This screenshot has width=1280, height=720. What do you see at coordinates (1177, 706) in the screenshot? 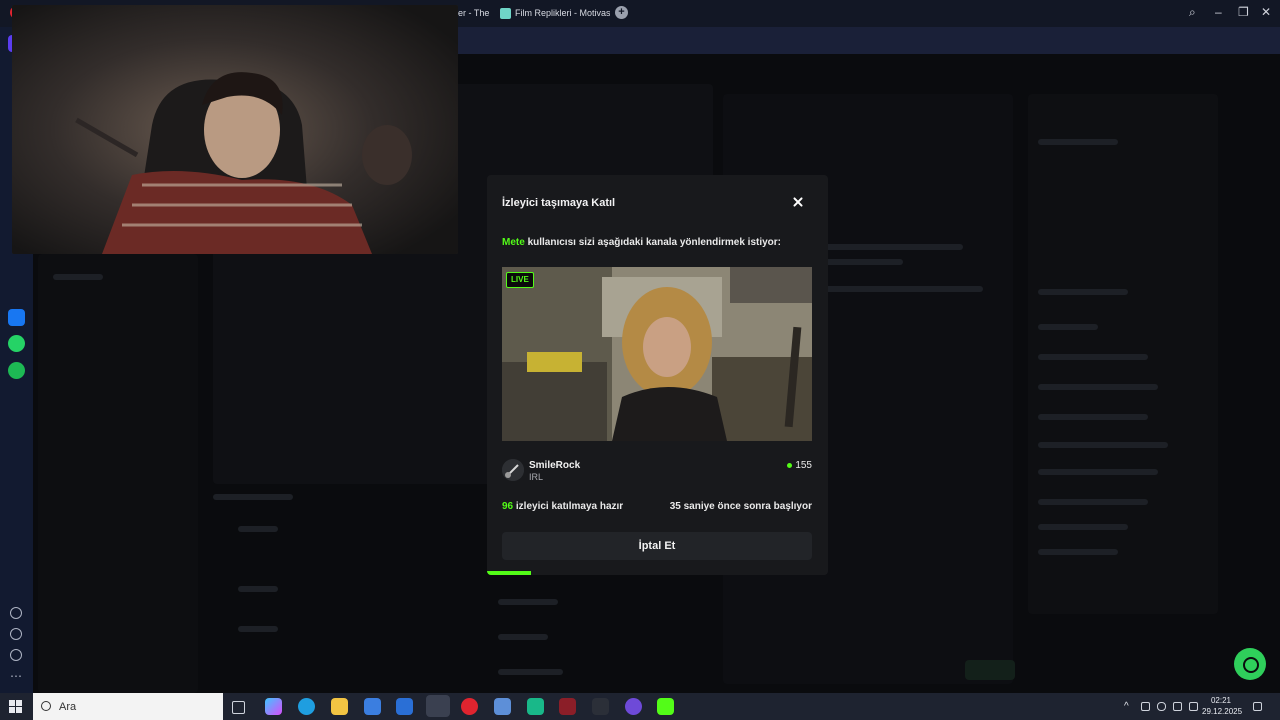
I see `network-icon` at bounding box center [1177, 706].